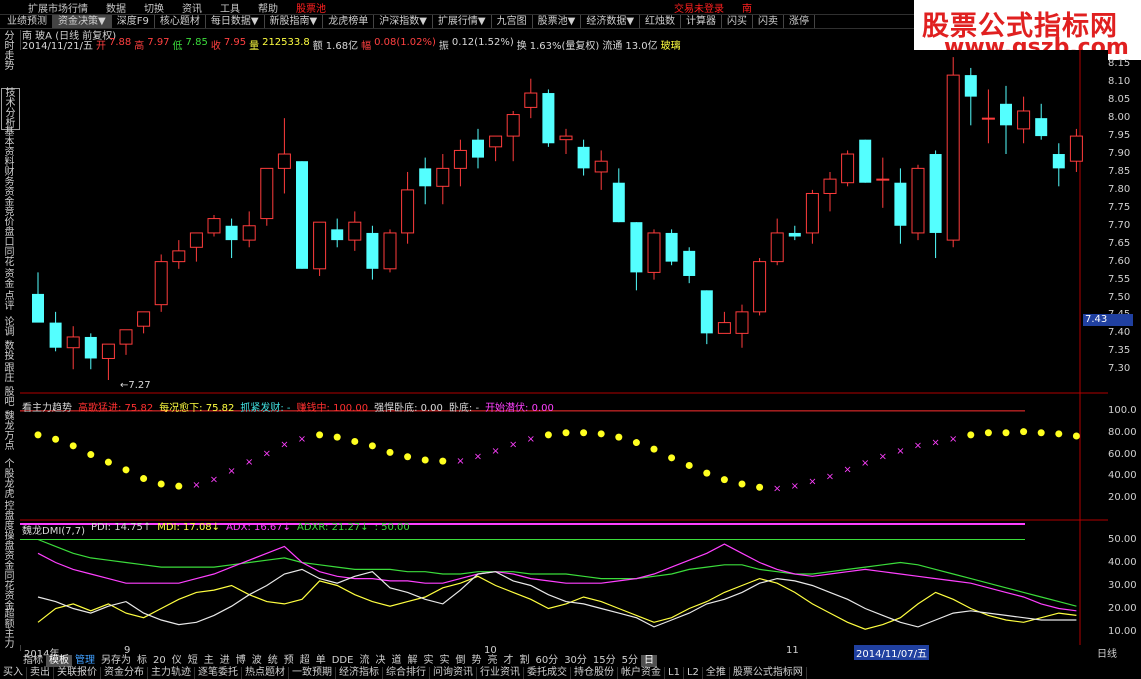 This screenshot has height=679, width=1141. Describe the element at coordinates (547, 673) in the screenshot. I see `status-item: 委托成交` at that location.